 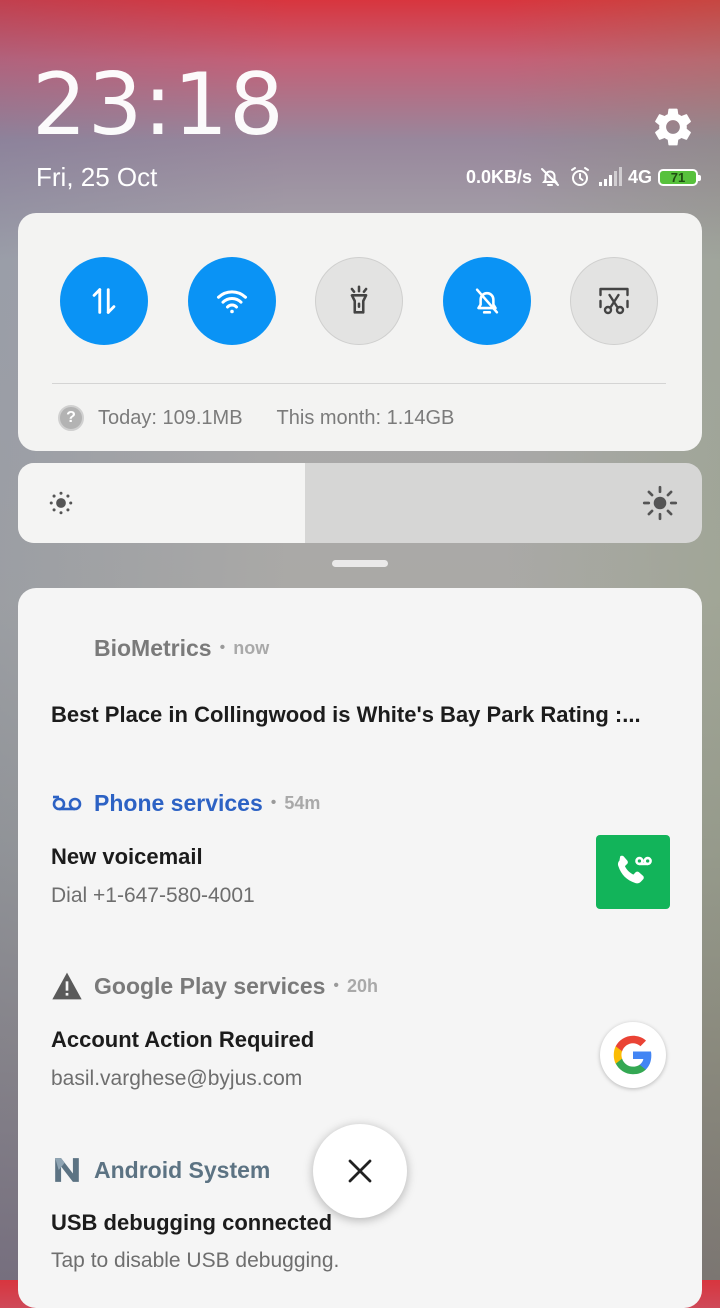 I want to click on app-name: Android System, so click(x=182, y=1169).